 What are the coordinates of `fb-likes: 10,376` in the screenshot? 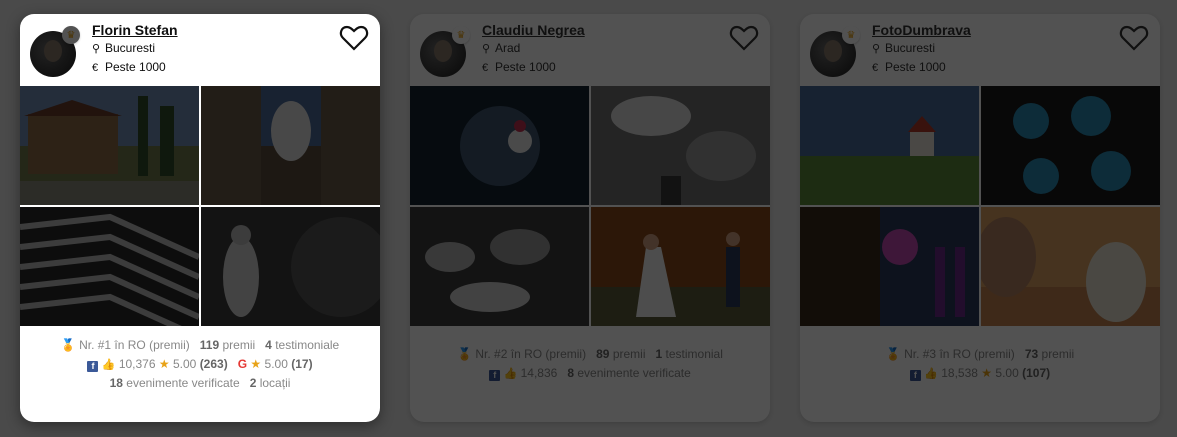 It's located at (137, 364).